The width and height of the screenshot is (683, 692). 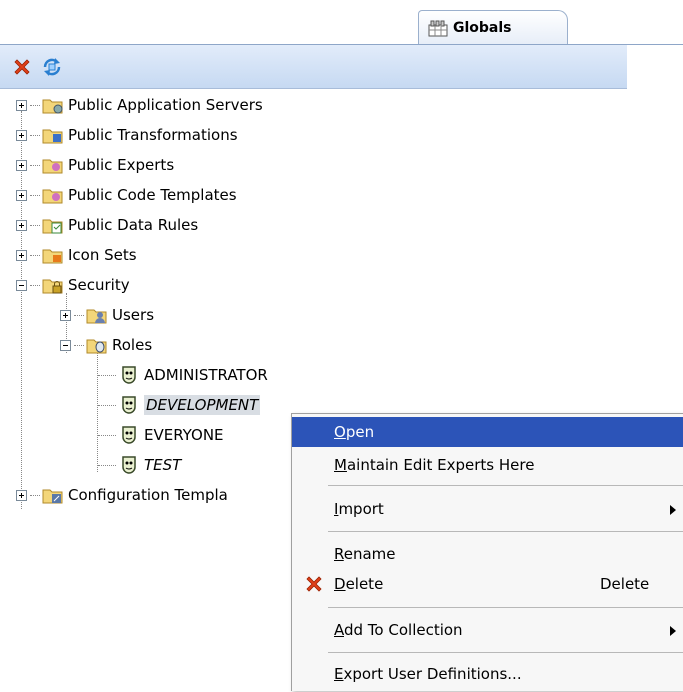 I want to click on tree-item-users: Users, so click(x=107, y=315).